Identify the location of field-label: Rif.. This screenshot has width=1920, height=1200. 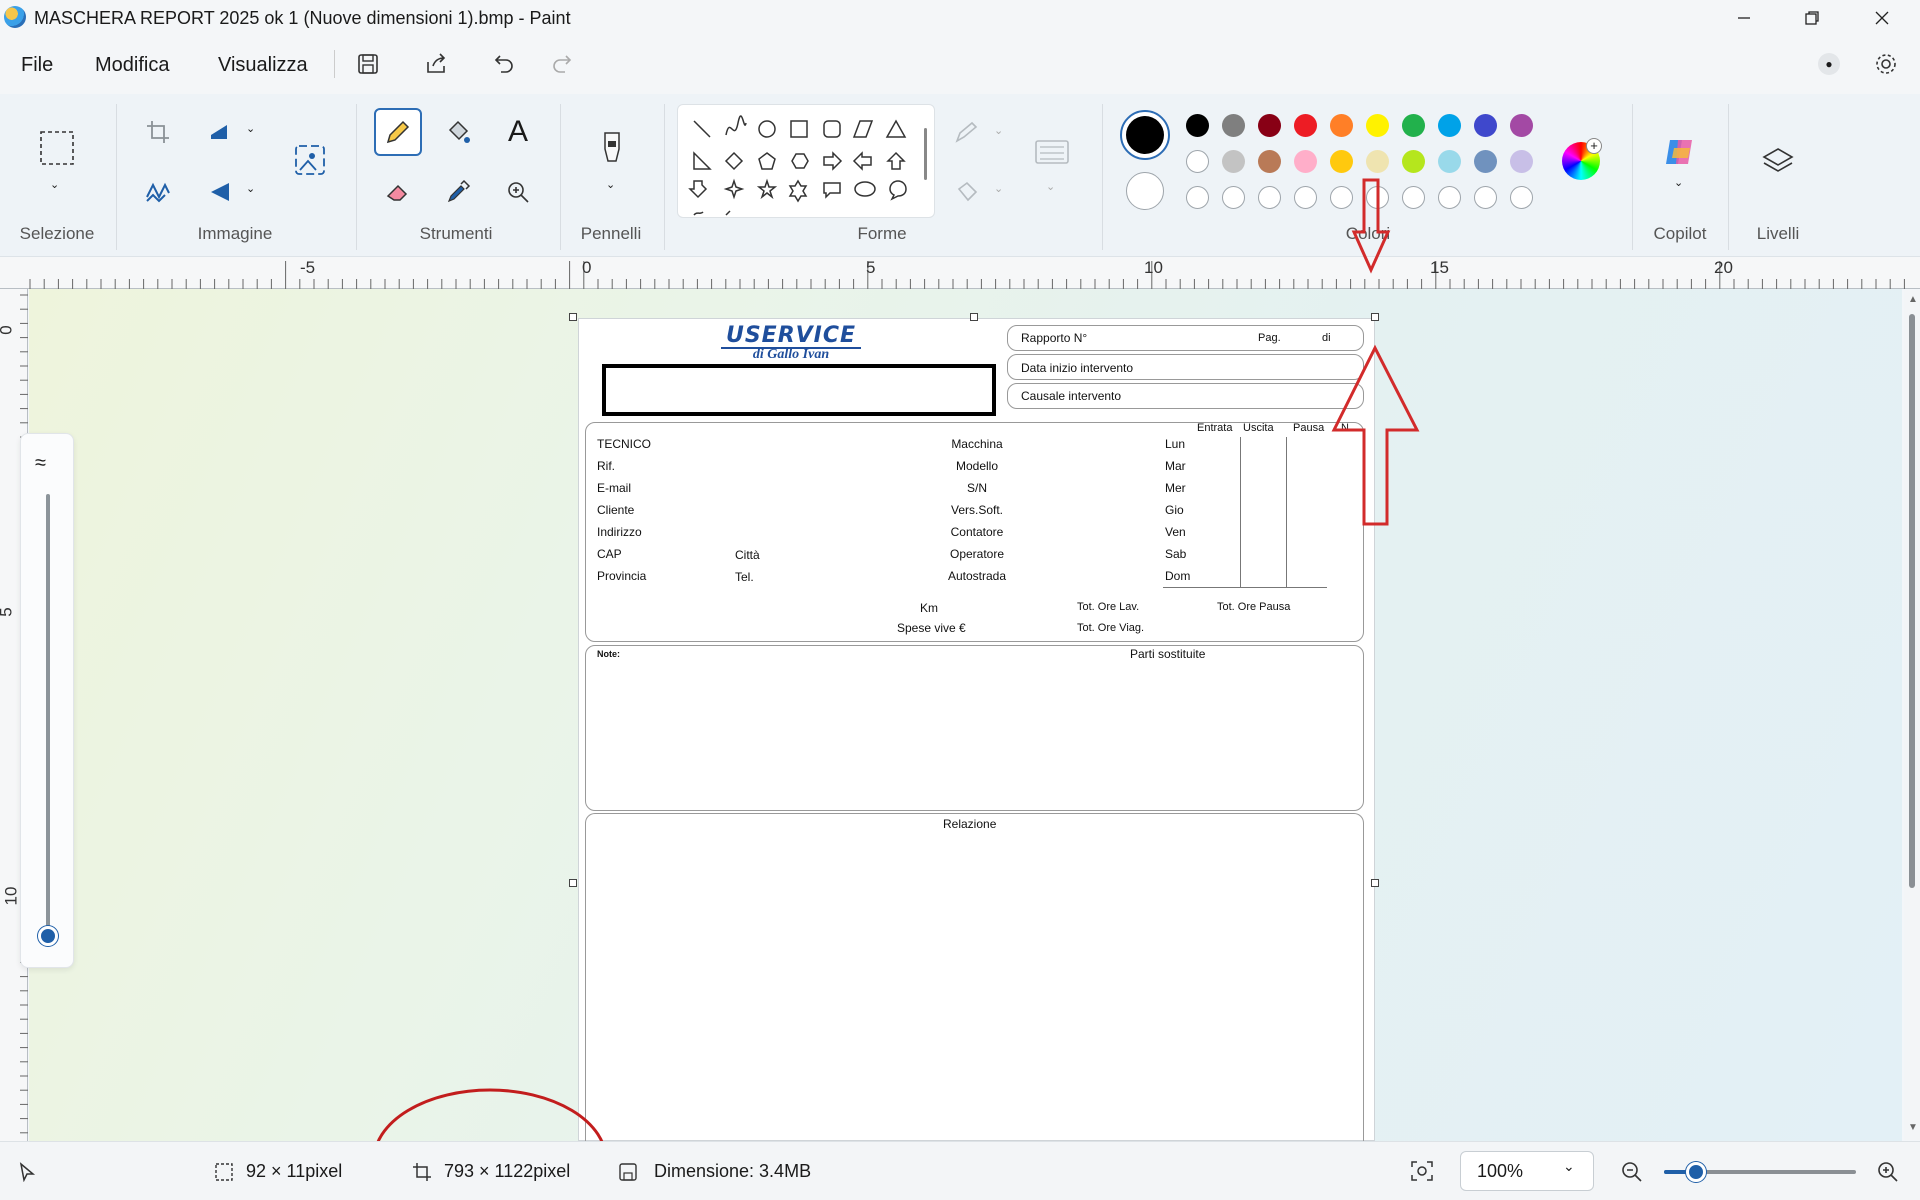
(606, 466).